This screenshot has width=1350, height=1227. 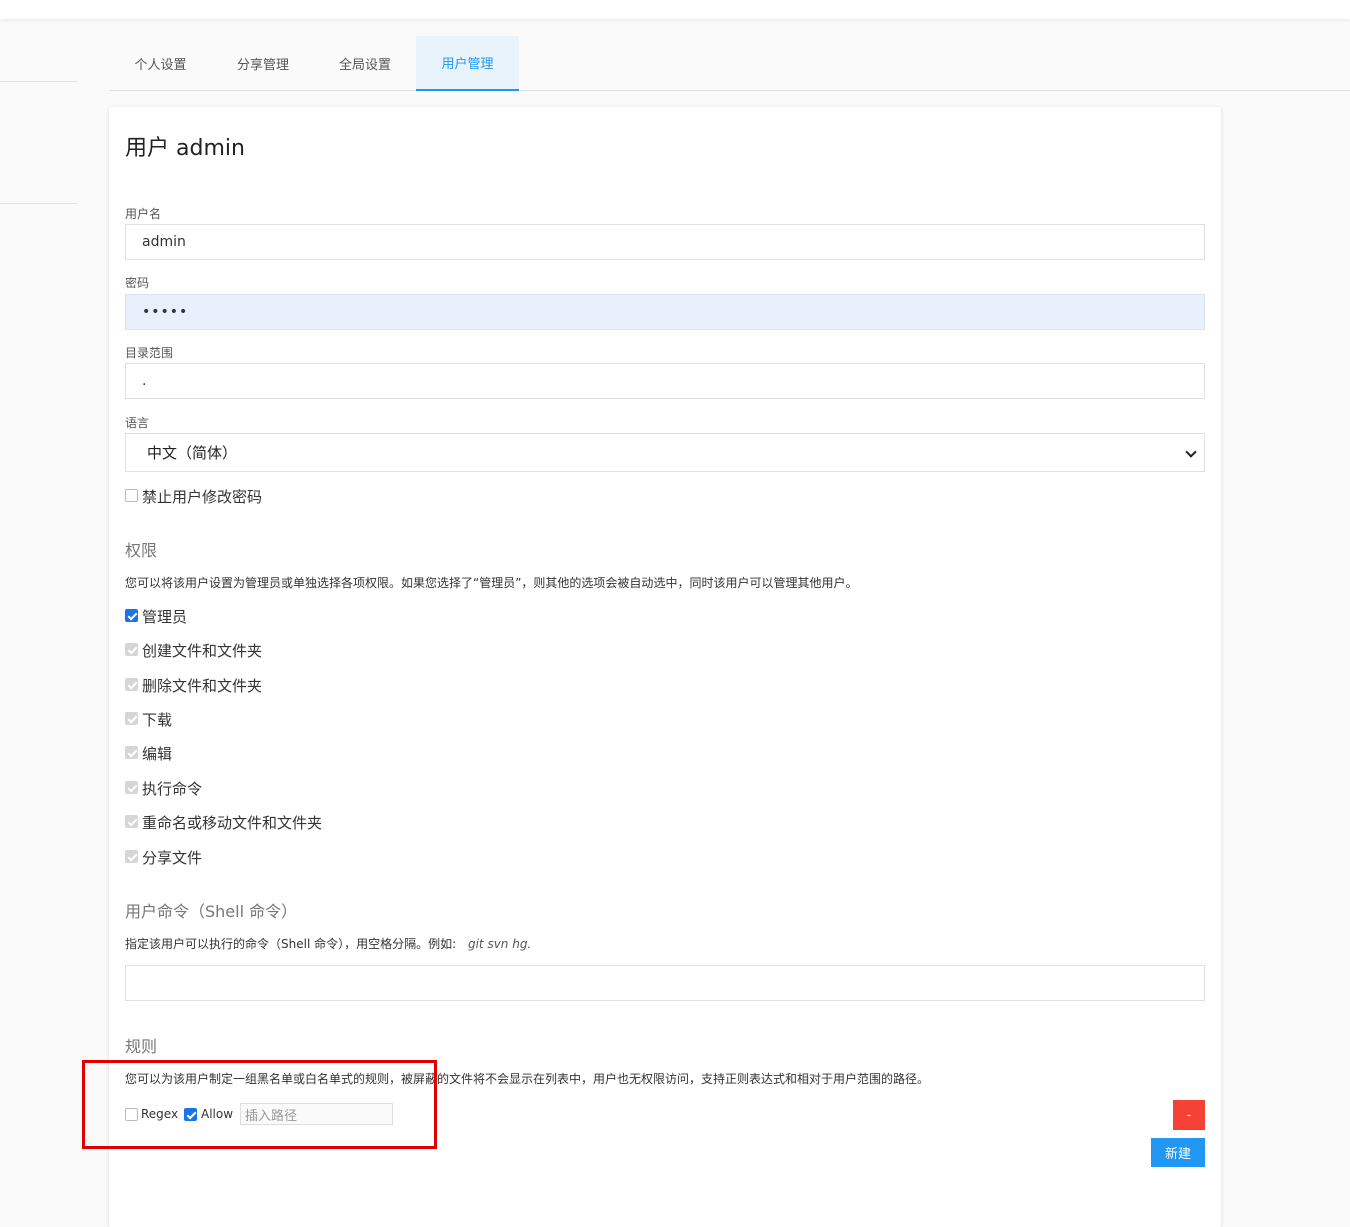 What do you see at coordinates (131, 684) in the screenshot?
I see `permission-delete-checkbox` at bounding box center [131, 684].